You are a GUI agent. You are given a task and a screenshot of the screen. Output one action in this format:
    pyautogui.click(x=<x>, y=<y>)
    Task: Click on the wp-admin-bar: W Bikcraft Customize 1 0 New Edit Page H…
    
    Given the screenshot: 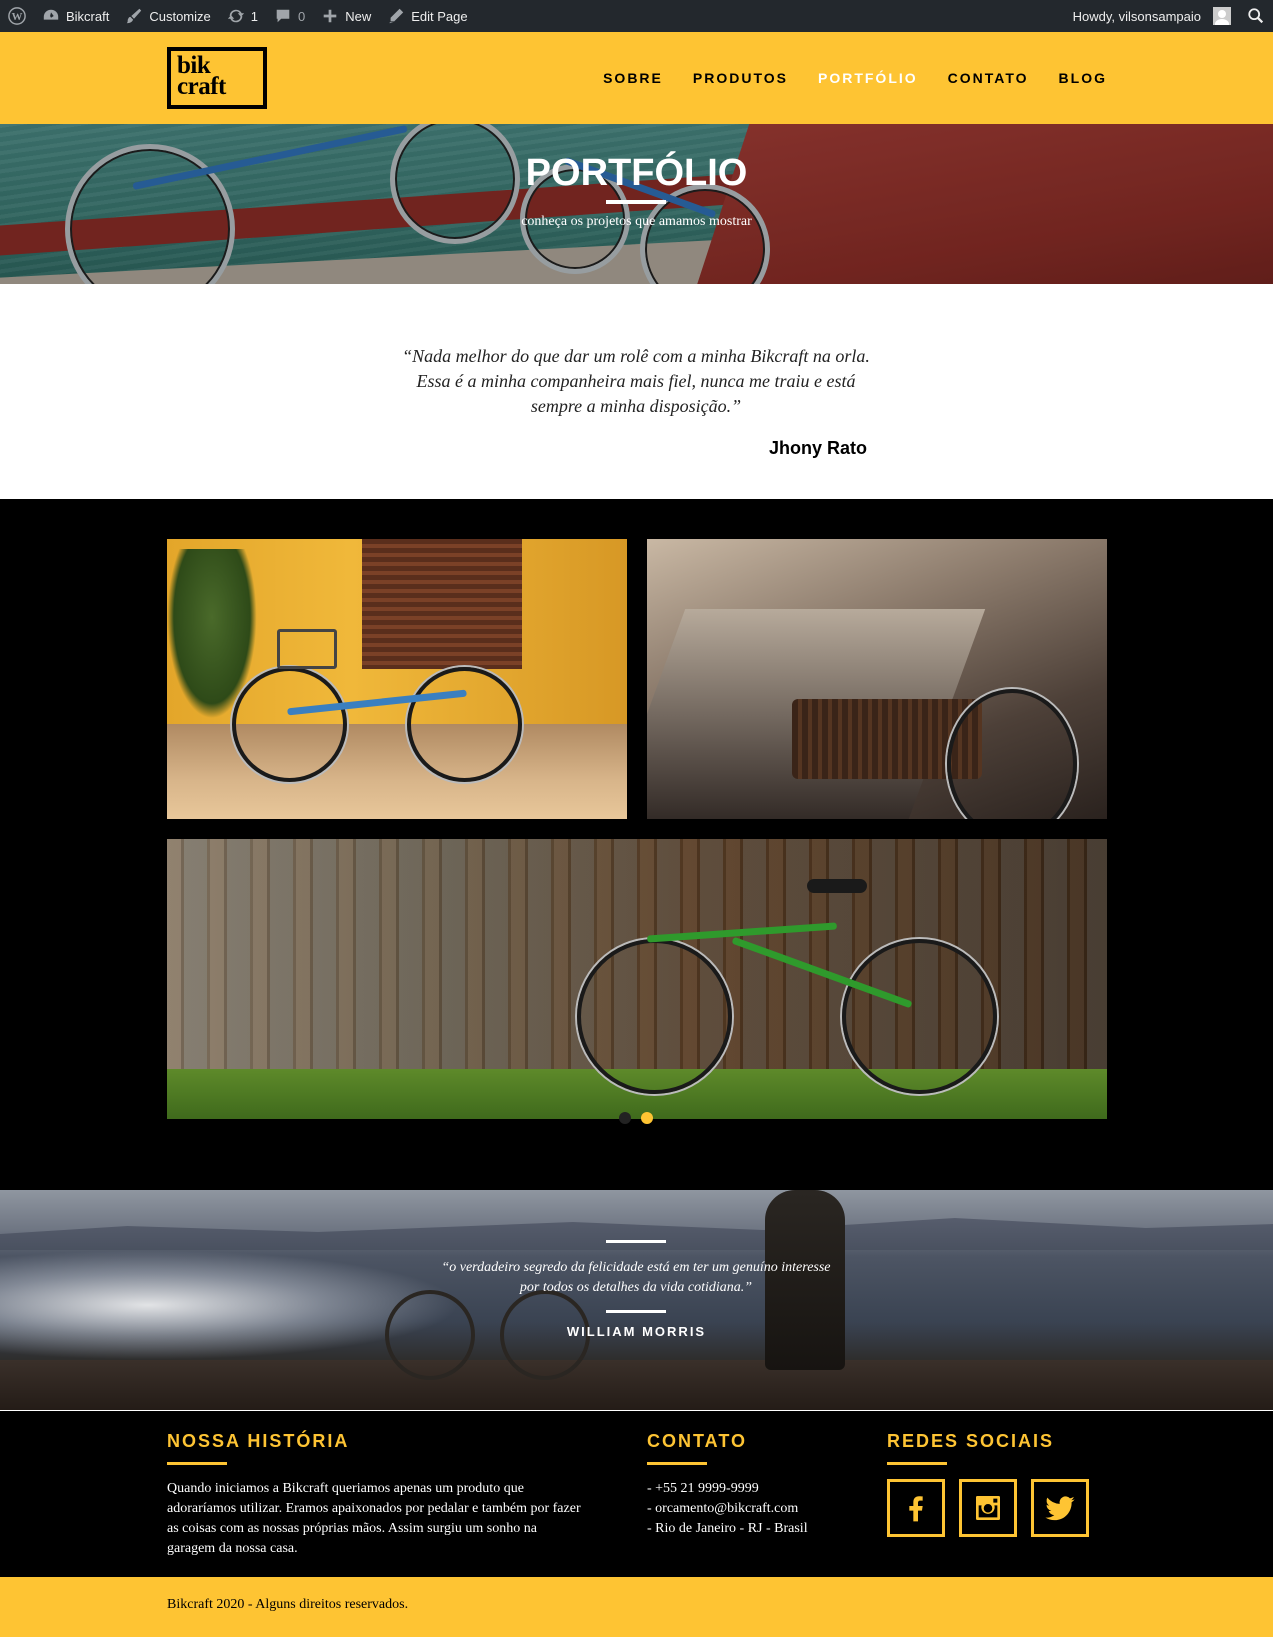 What is the action you would take?
    pyautogui.click(x=636, y=16)
    